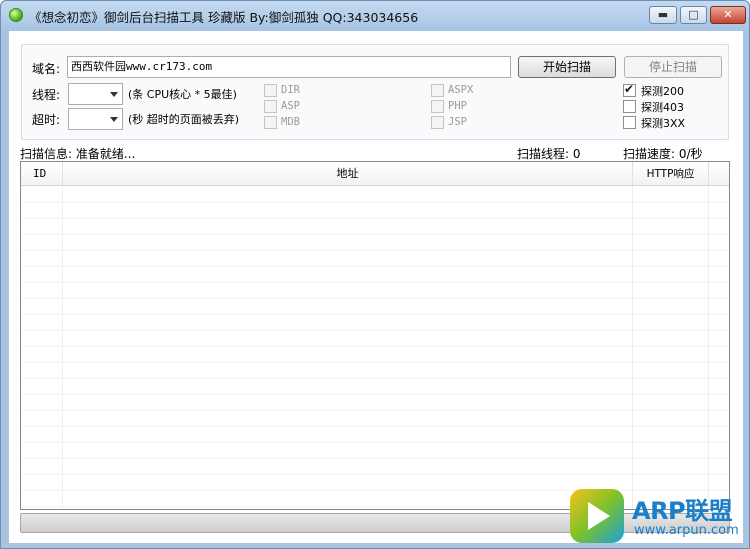 This screenshot has height=549, width=750. What do you see at coordinates (290, 122) in the screenshot?
I see `checkbox-mdb-label: MDB` at bounding box center [290, 122].